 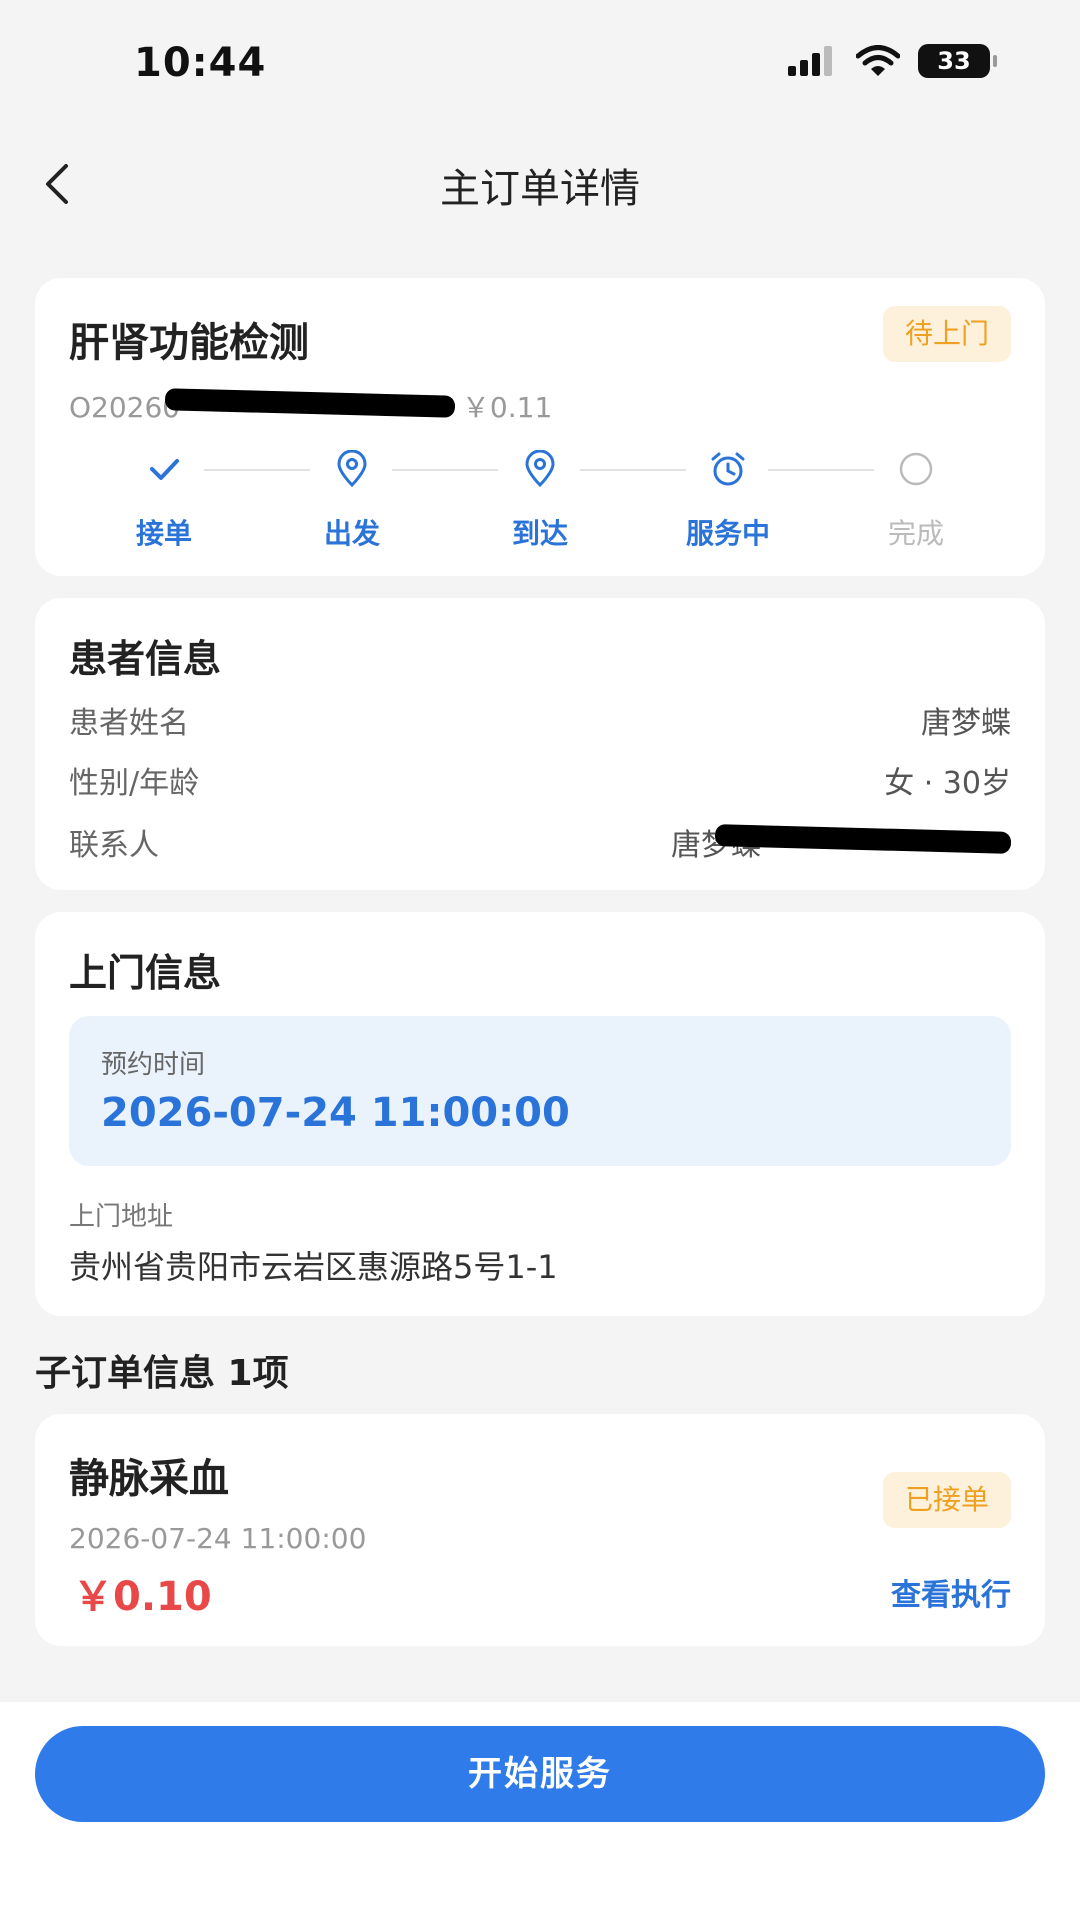 What do you see at coordinates (810, 61) in the screenshot?
I see `signal-icon` at bounding box center [810, 61].